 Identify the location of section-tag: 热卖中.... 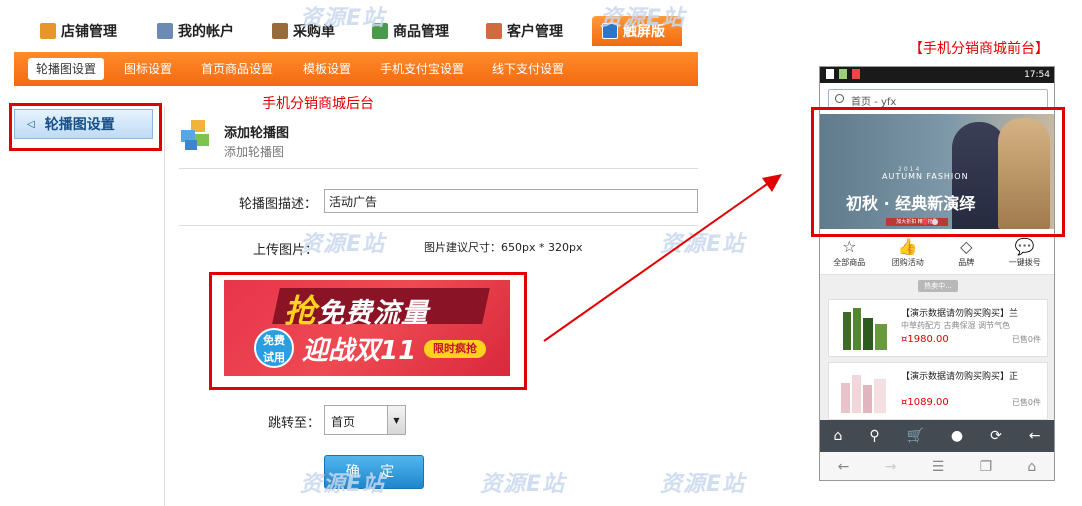
(938, 286).